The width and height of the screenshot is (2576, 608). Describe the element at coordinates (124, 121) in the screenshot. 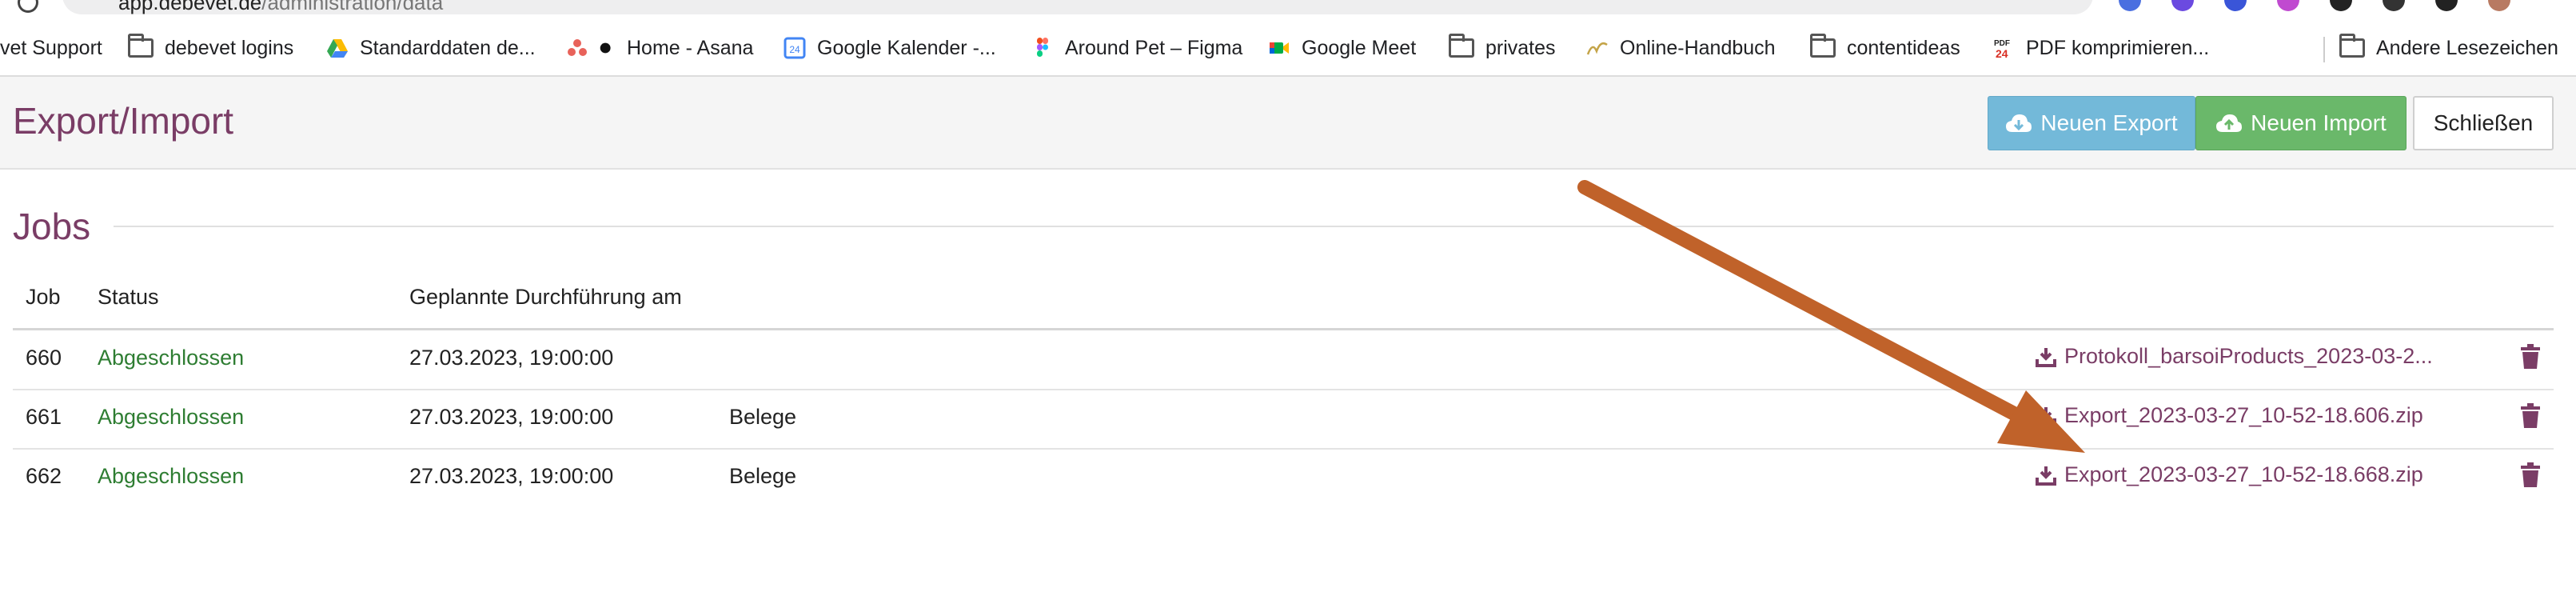

I see `page-title: Export/Import` at that location.